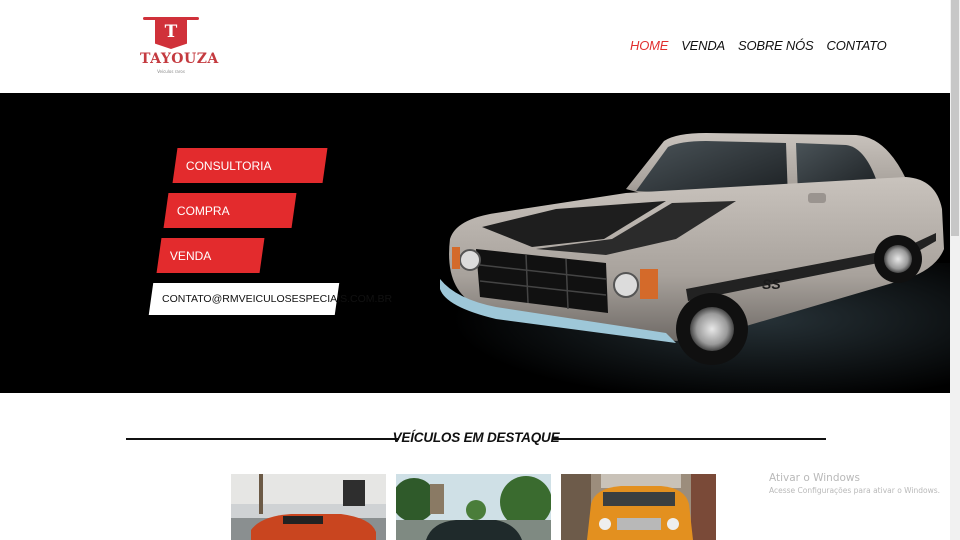 The height and width of the screenshot is (540, 960). I want to click on logo-tagline: Veículos raros, so click(171, 71).